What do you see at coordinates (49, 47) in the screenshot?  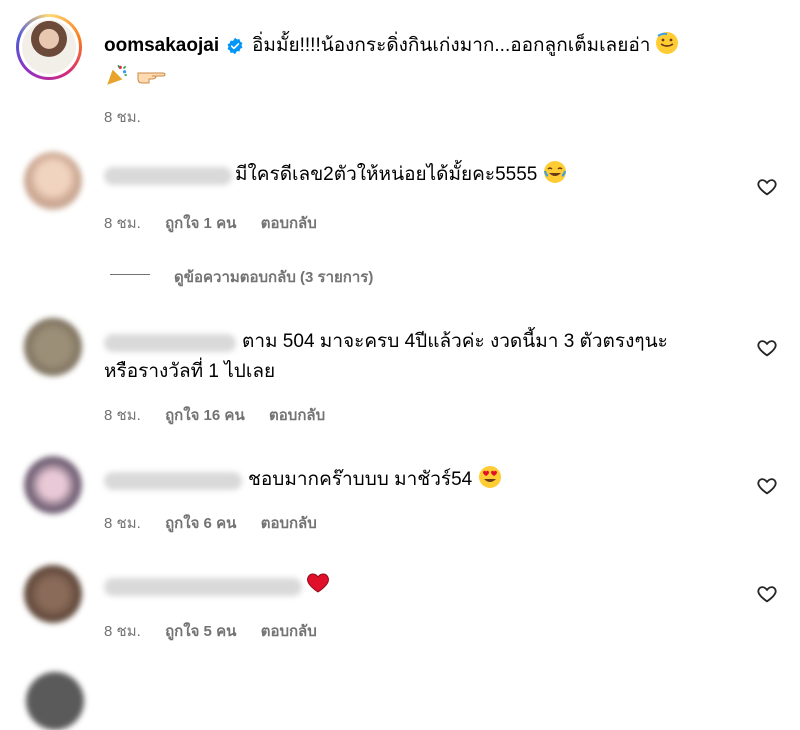 I see `post-author-avatar` at bounding box center [49, 47].